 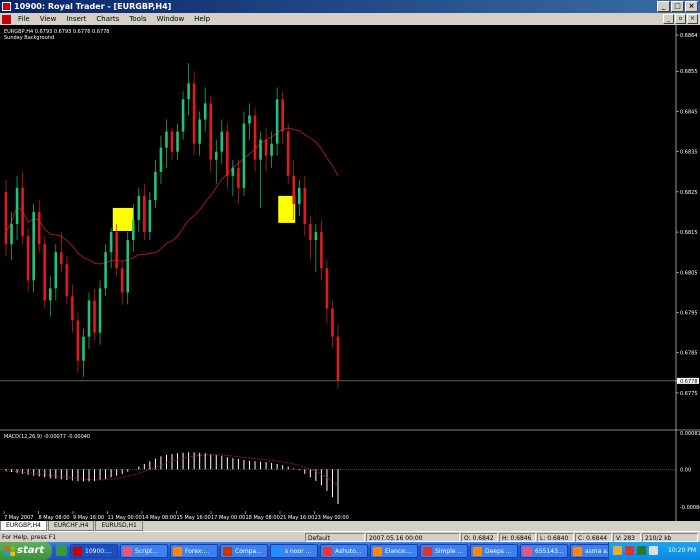 What do you see at coordinates (689, 112) in the screenshot?
I see `price-tick-label: 0.6845` at bounding box center [689, 112].